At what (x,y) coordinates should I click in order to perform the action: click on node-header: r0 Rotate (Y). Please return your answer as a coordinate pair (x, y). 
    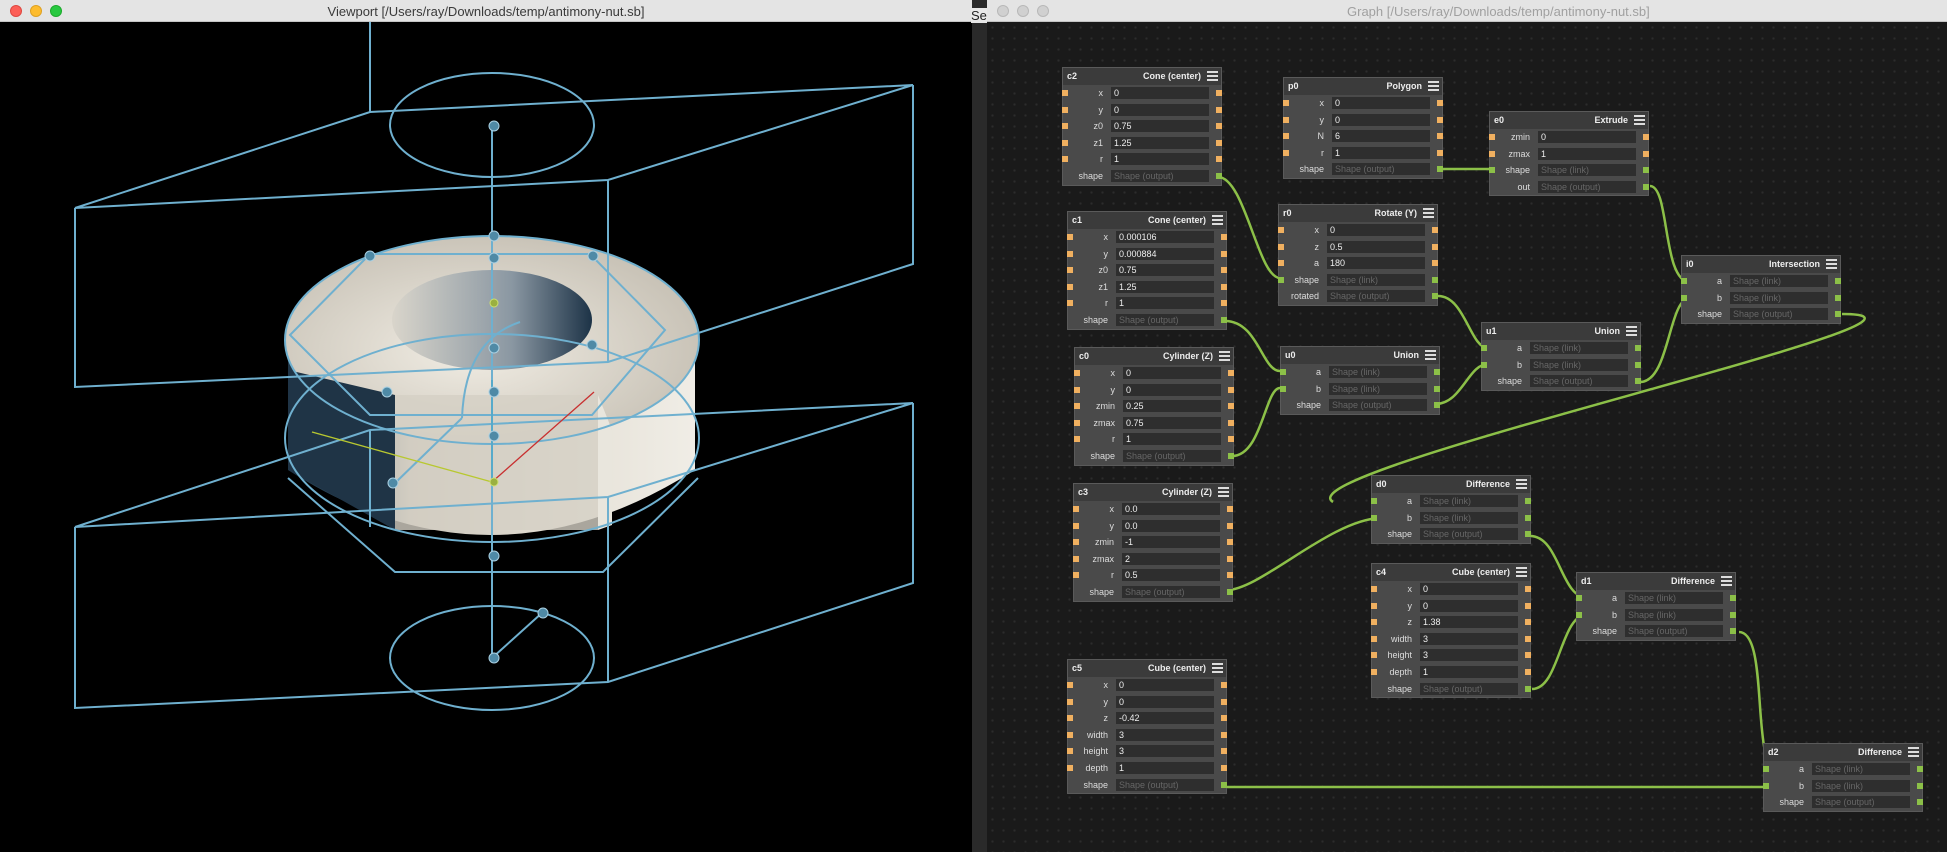
    Looking at the image, I should click on (1358, 213).